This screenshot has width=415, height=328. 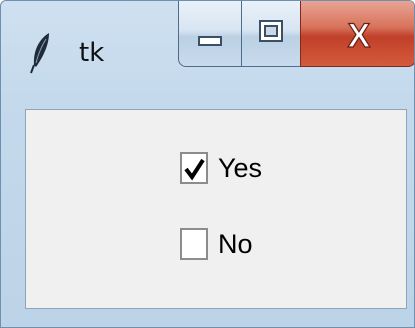 What do you see at coordinates (271, 31) in the screenshot?
I see `maximize-icon` at bounding box center [271, 31].